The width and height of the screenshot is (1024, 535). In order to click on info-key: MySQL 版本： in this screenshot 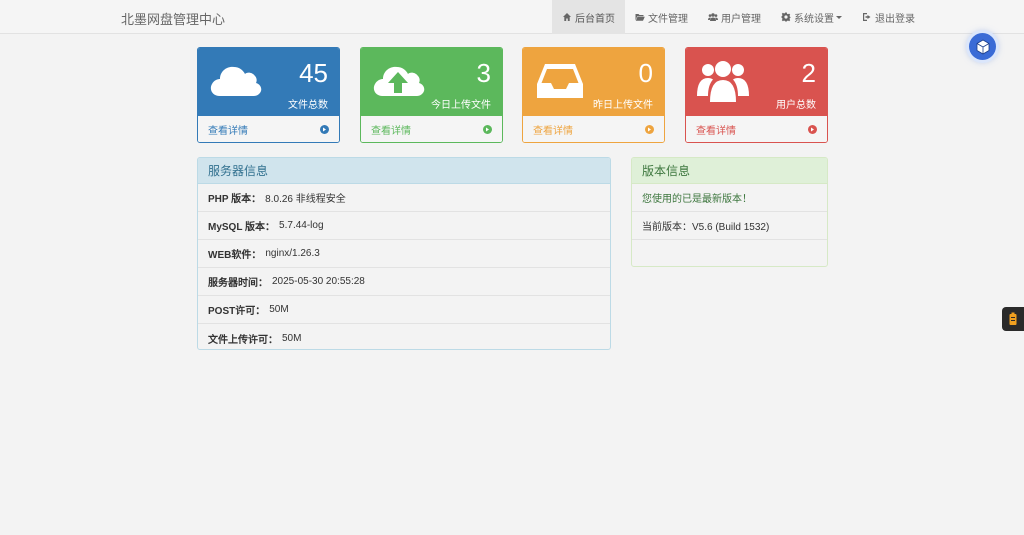, I will do `click(242, 227)`.